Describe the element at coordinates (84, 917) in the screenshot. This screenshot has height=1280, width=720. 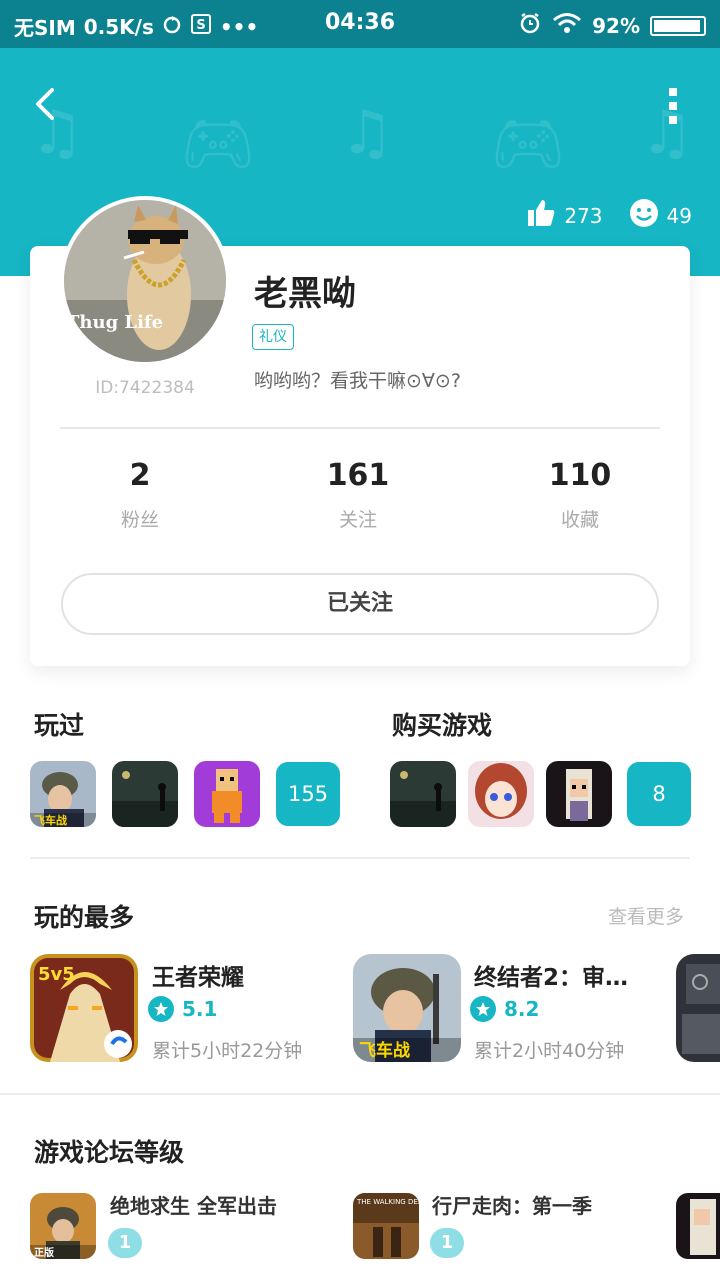
I see `most-played-title: 玩的最多` at that location.